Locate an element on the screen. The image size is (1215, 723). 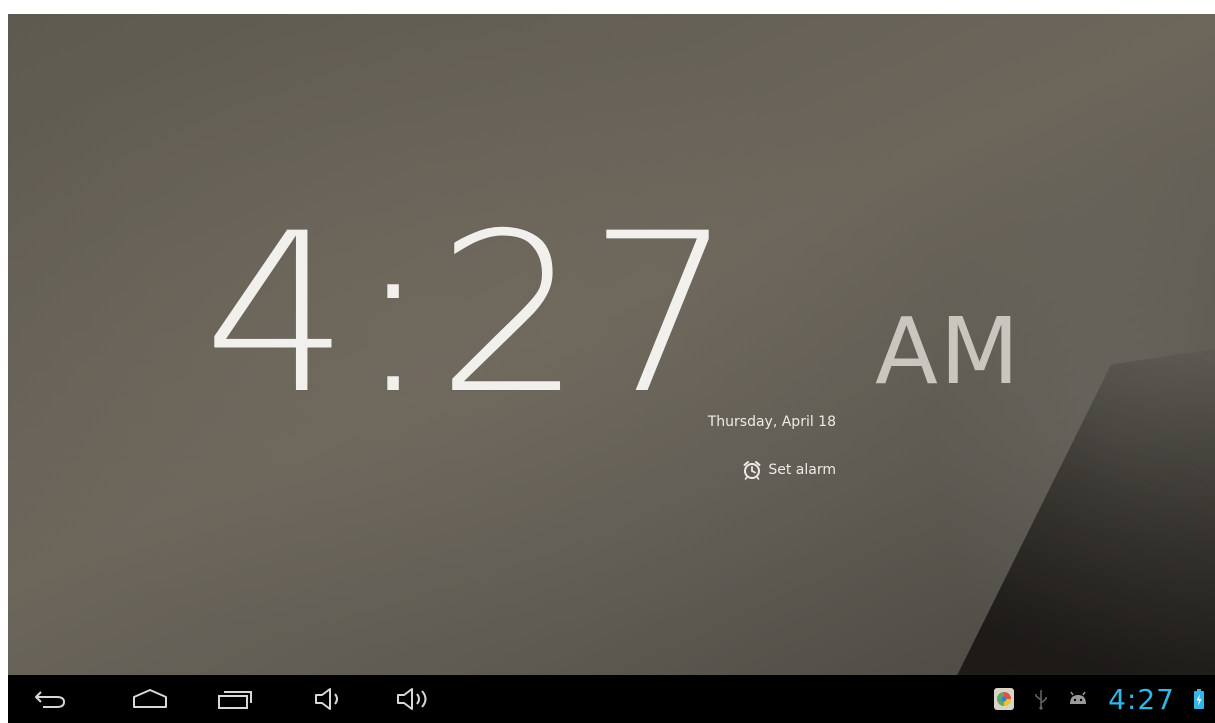
home-button is located at coordinates (150, 699).